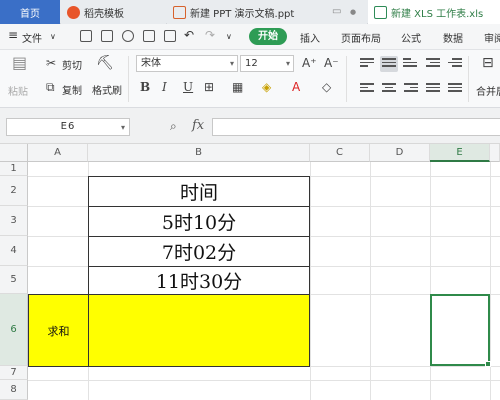 Image resolution: width=500 pixels, height=400 pixels. I want to click on clear-format-icon: ◇, so click(326, 87).